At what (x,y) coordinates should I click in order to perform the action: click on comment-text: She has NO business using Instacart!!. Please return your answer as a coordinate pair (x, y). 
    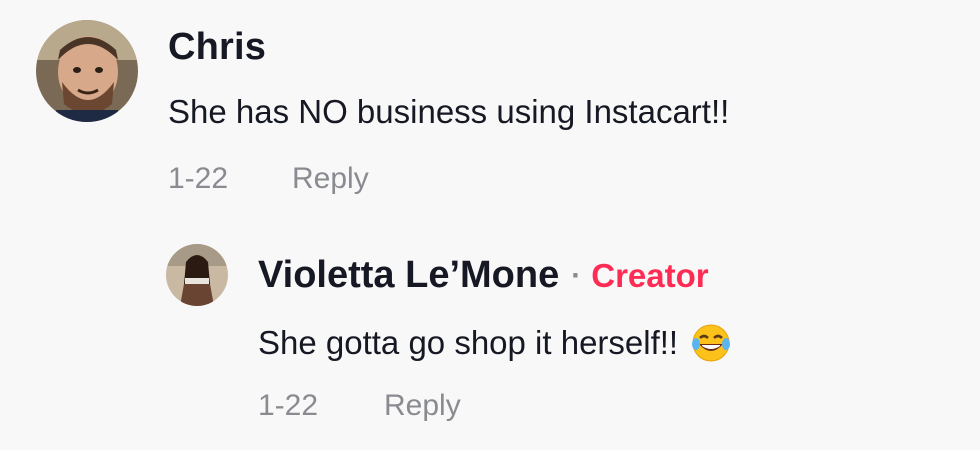
    Looking at the image, I should click on (449, 111).